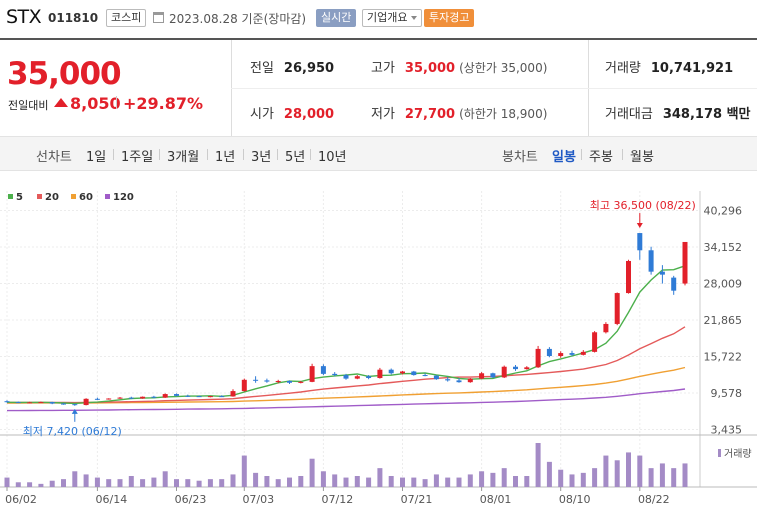  What do you see at coordinates (295, 155) in the screenshot?
I see `period-5years: 5년` at bounding box center [295, 155].